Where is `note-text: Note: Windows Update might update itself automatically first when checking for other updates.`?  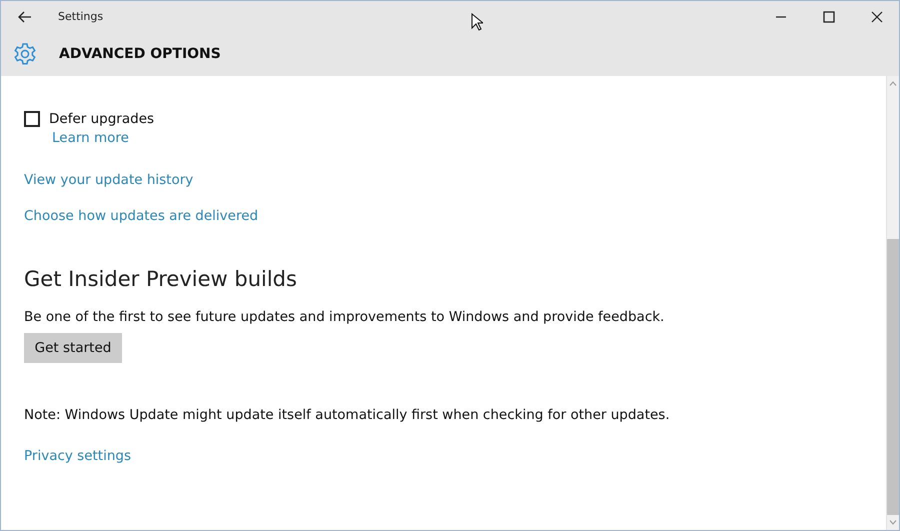 note-text: Note: Windows Update might update itself automatically first when checking for other updates. is located at coordinates (347, 415).